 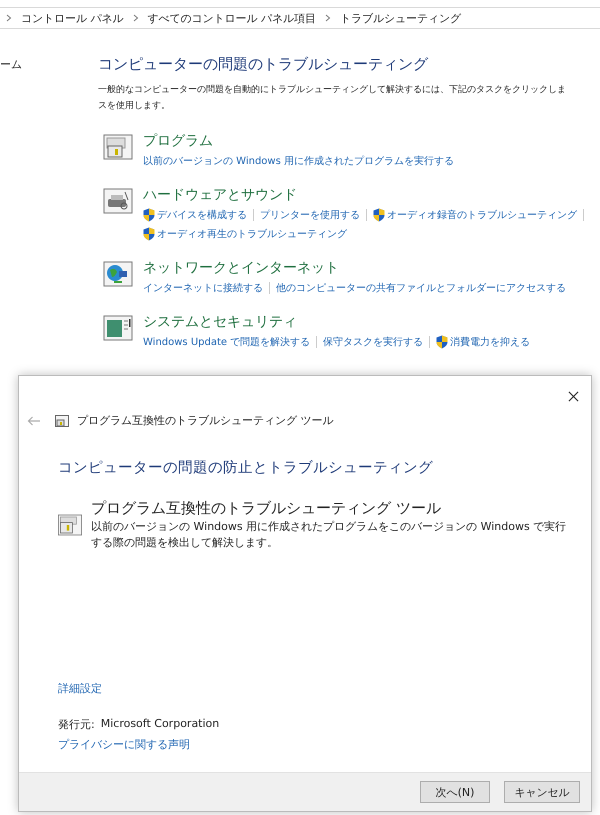 I want to click on category-link: システムとセキュリティ, so click(x=220, y=322).